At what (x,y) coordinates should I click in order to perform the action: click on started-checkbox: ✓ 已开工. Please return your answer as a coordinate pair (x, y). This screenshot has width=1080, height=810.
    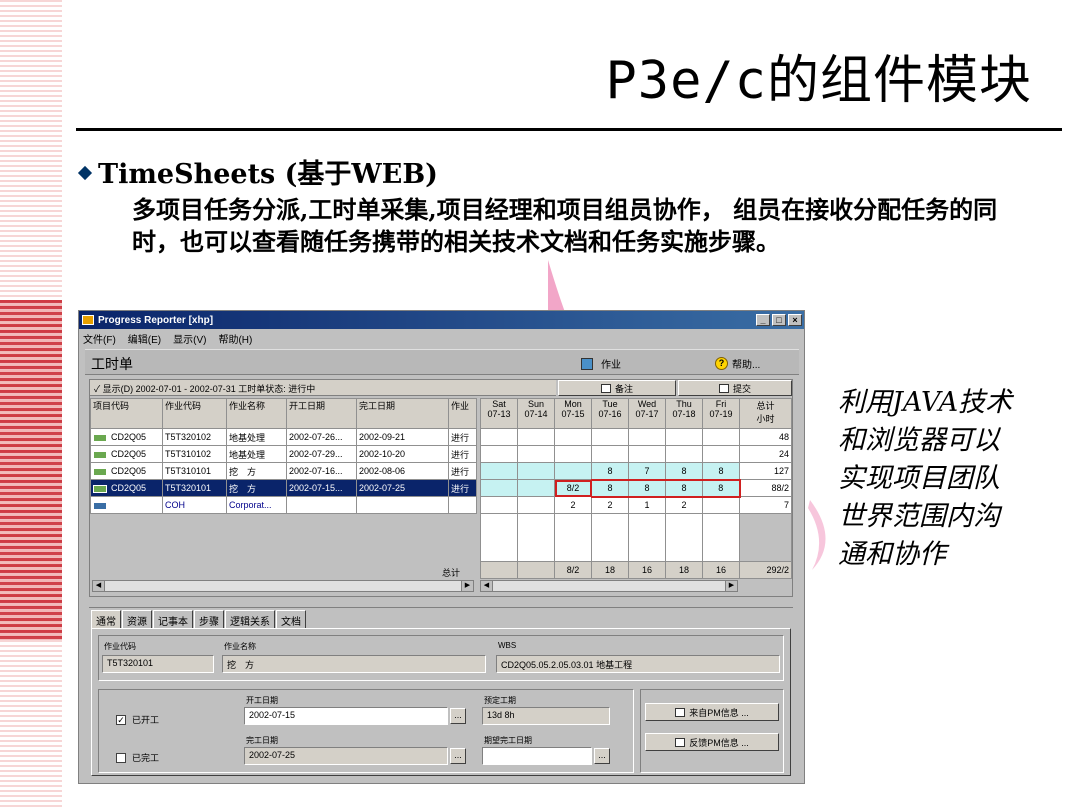
    Looking at the image, I should click on (137, 719).